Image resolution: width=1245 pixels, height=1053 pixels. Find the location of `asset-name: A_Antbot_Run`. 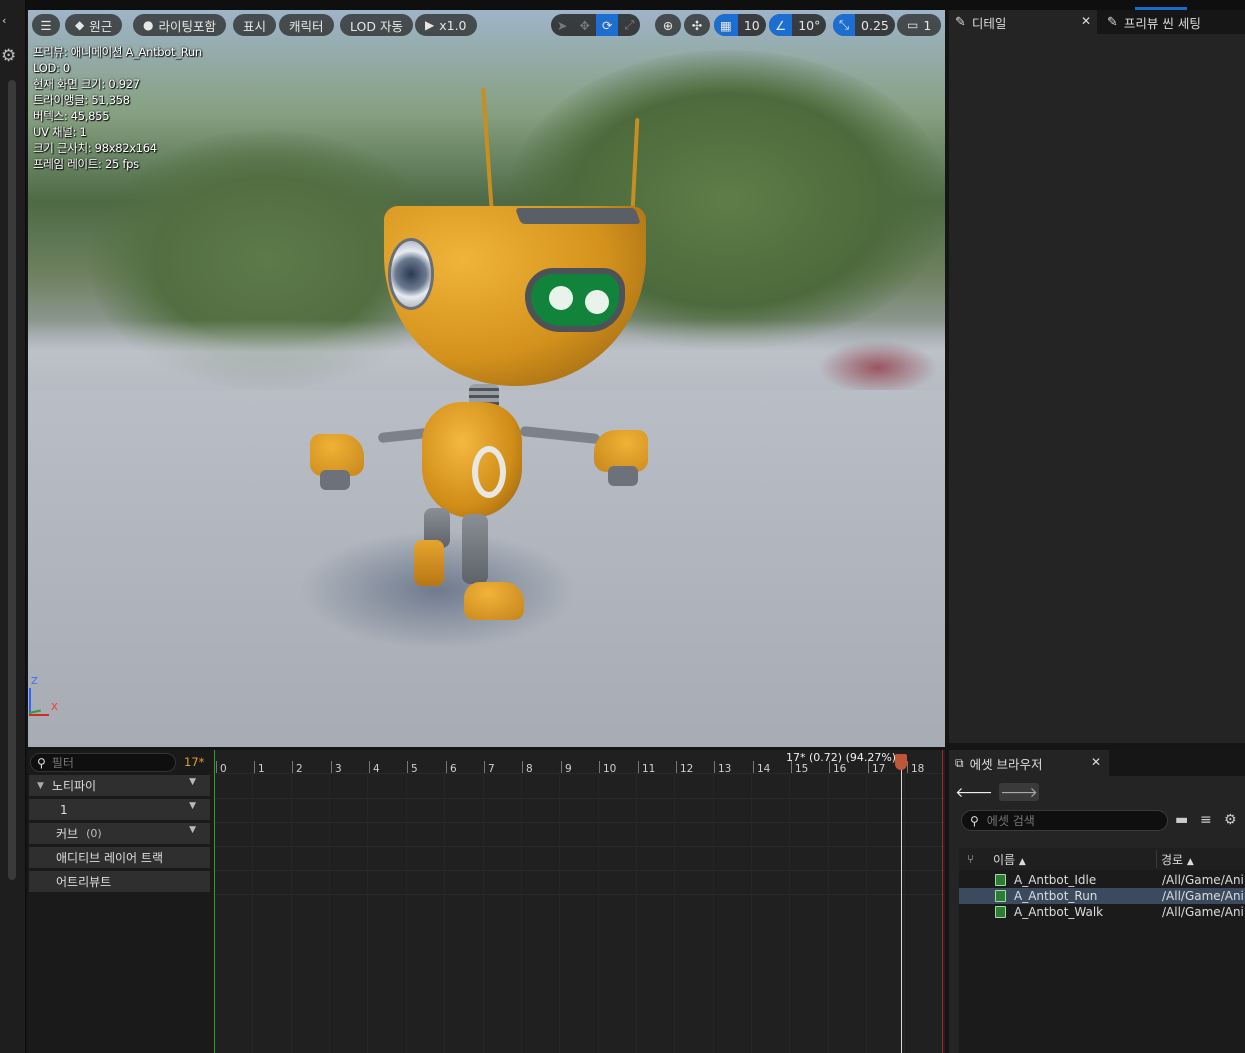

asset-name: A_Antbot_Run is located at coordinates (1056, 896).